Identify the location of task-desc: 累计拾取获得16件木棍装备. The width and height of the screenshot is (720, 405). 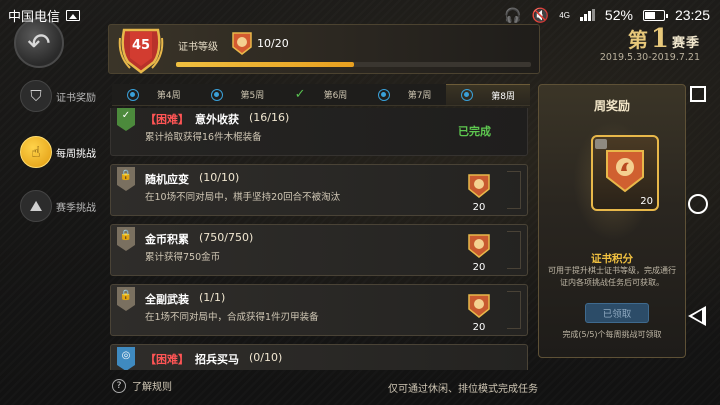
(203, 137).